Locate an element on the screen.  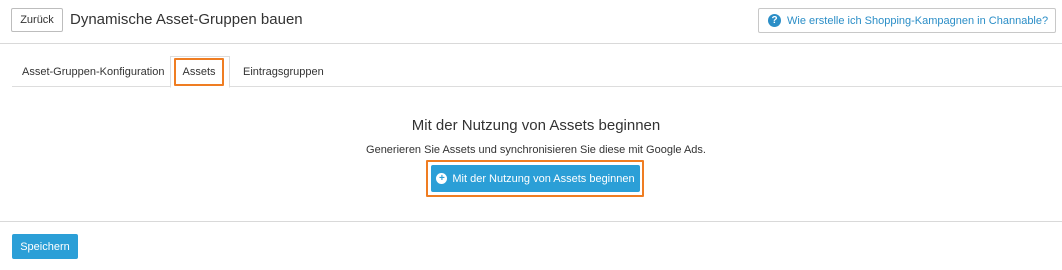
tab-eintragsgruppen: Eintragsgruppen is located at coordinates (283, 72).